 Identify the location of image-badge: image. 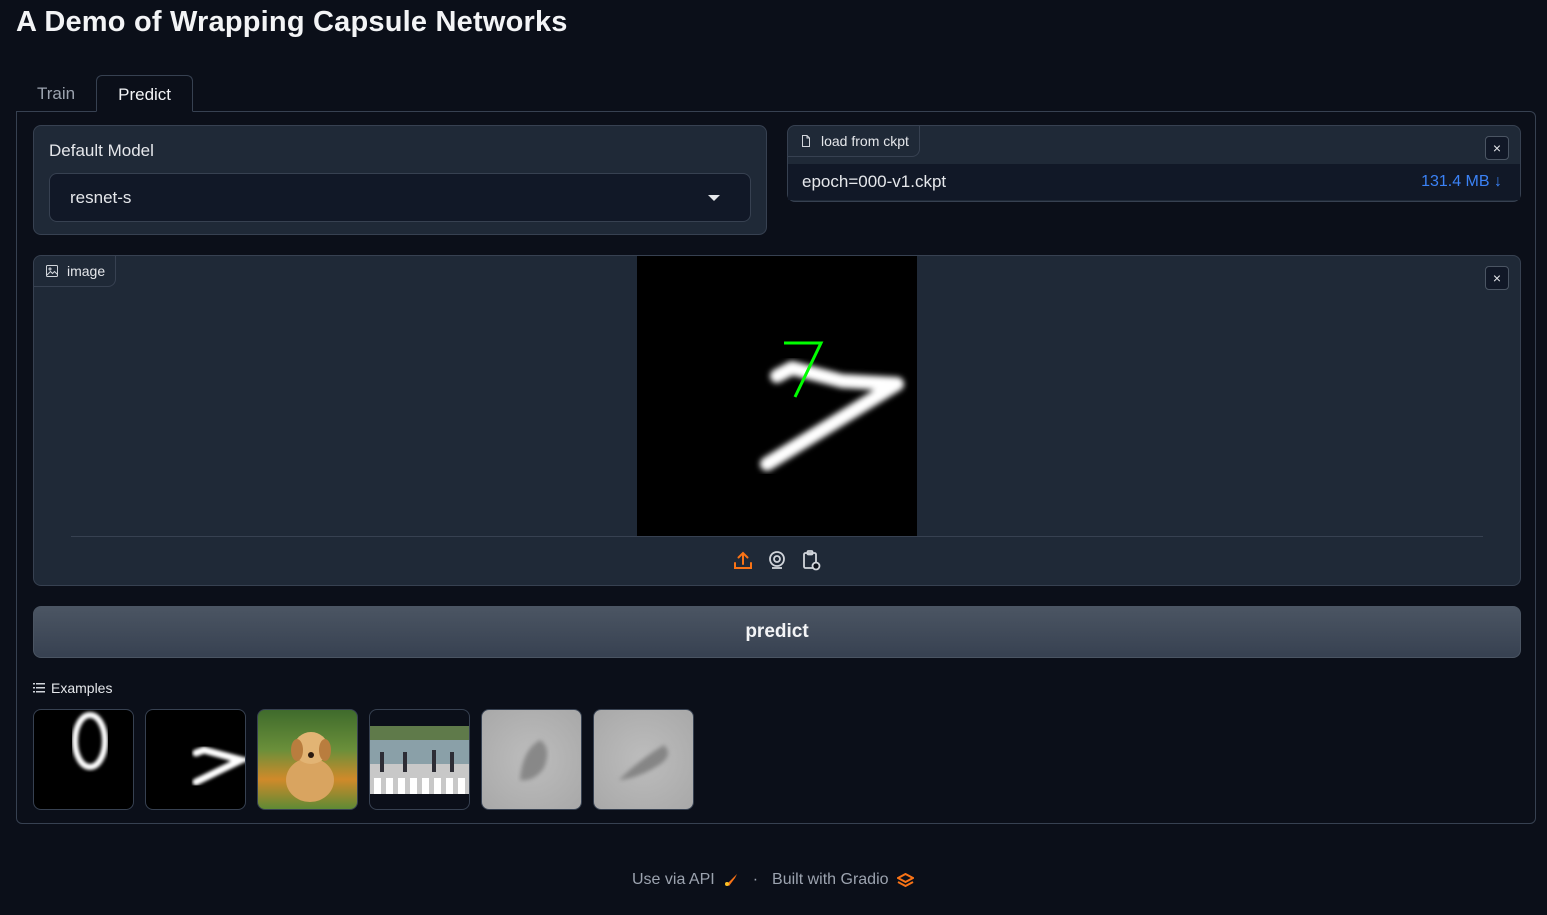
(75, 271).